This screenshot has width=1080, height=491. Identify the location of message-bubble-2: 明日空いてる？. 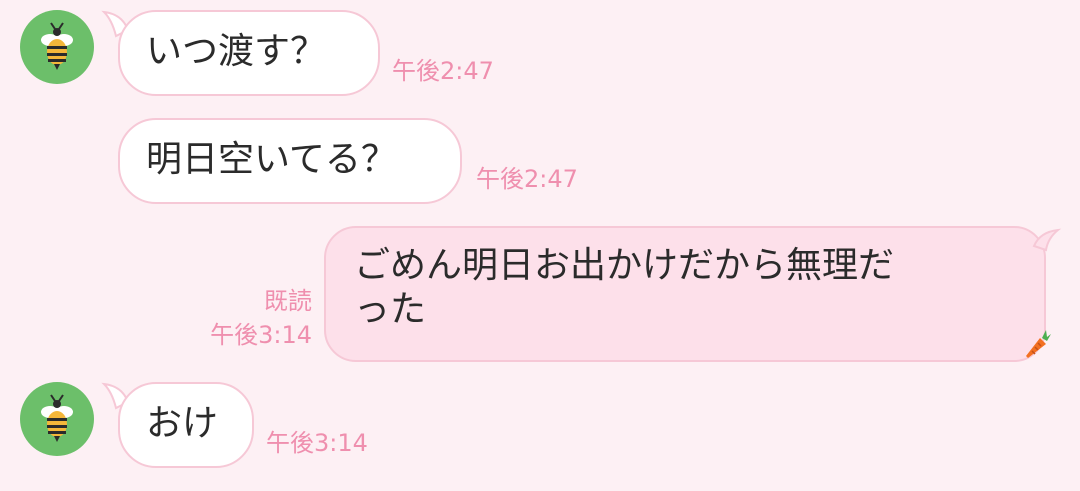
(290, 161).